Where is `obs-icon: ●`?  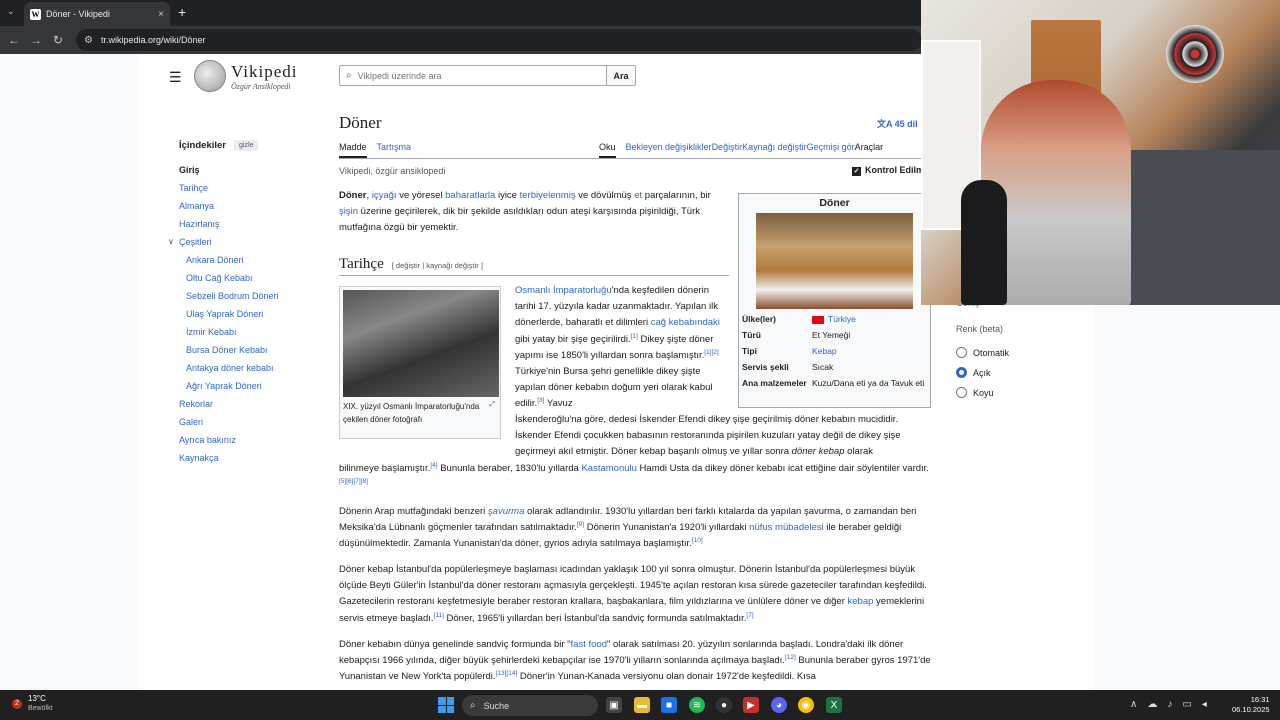
obs-icon: ● is located at coordinates (724, 705).